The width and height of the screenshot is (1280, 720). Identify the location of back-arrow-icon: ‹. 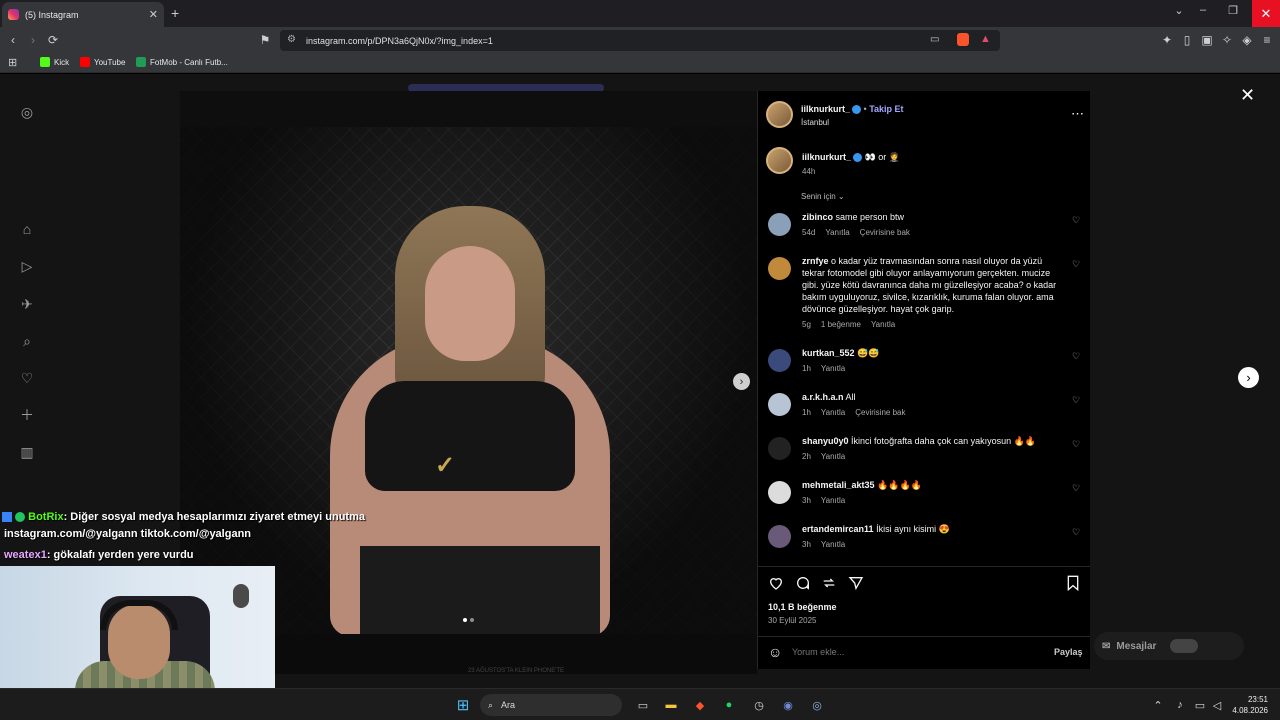
(13, 40).